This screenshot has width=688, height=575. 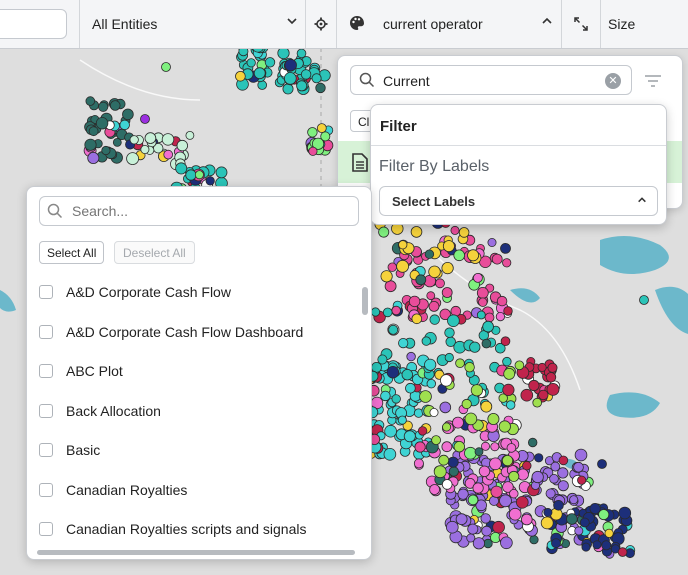 What do you see at coordinates (193, 292) in the screenshot?
I see `list-item: A&D Corporate Cash Flow` at bounding box center [193, 292].